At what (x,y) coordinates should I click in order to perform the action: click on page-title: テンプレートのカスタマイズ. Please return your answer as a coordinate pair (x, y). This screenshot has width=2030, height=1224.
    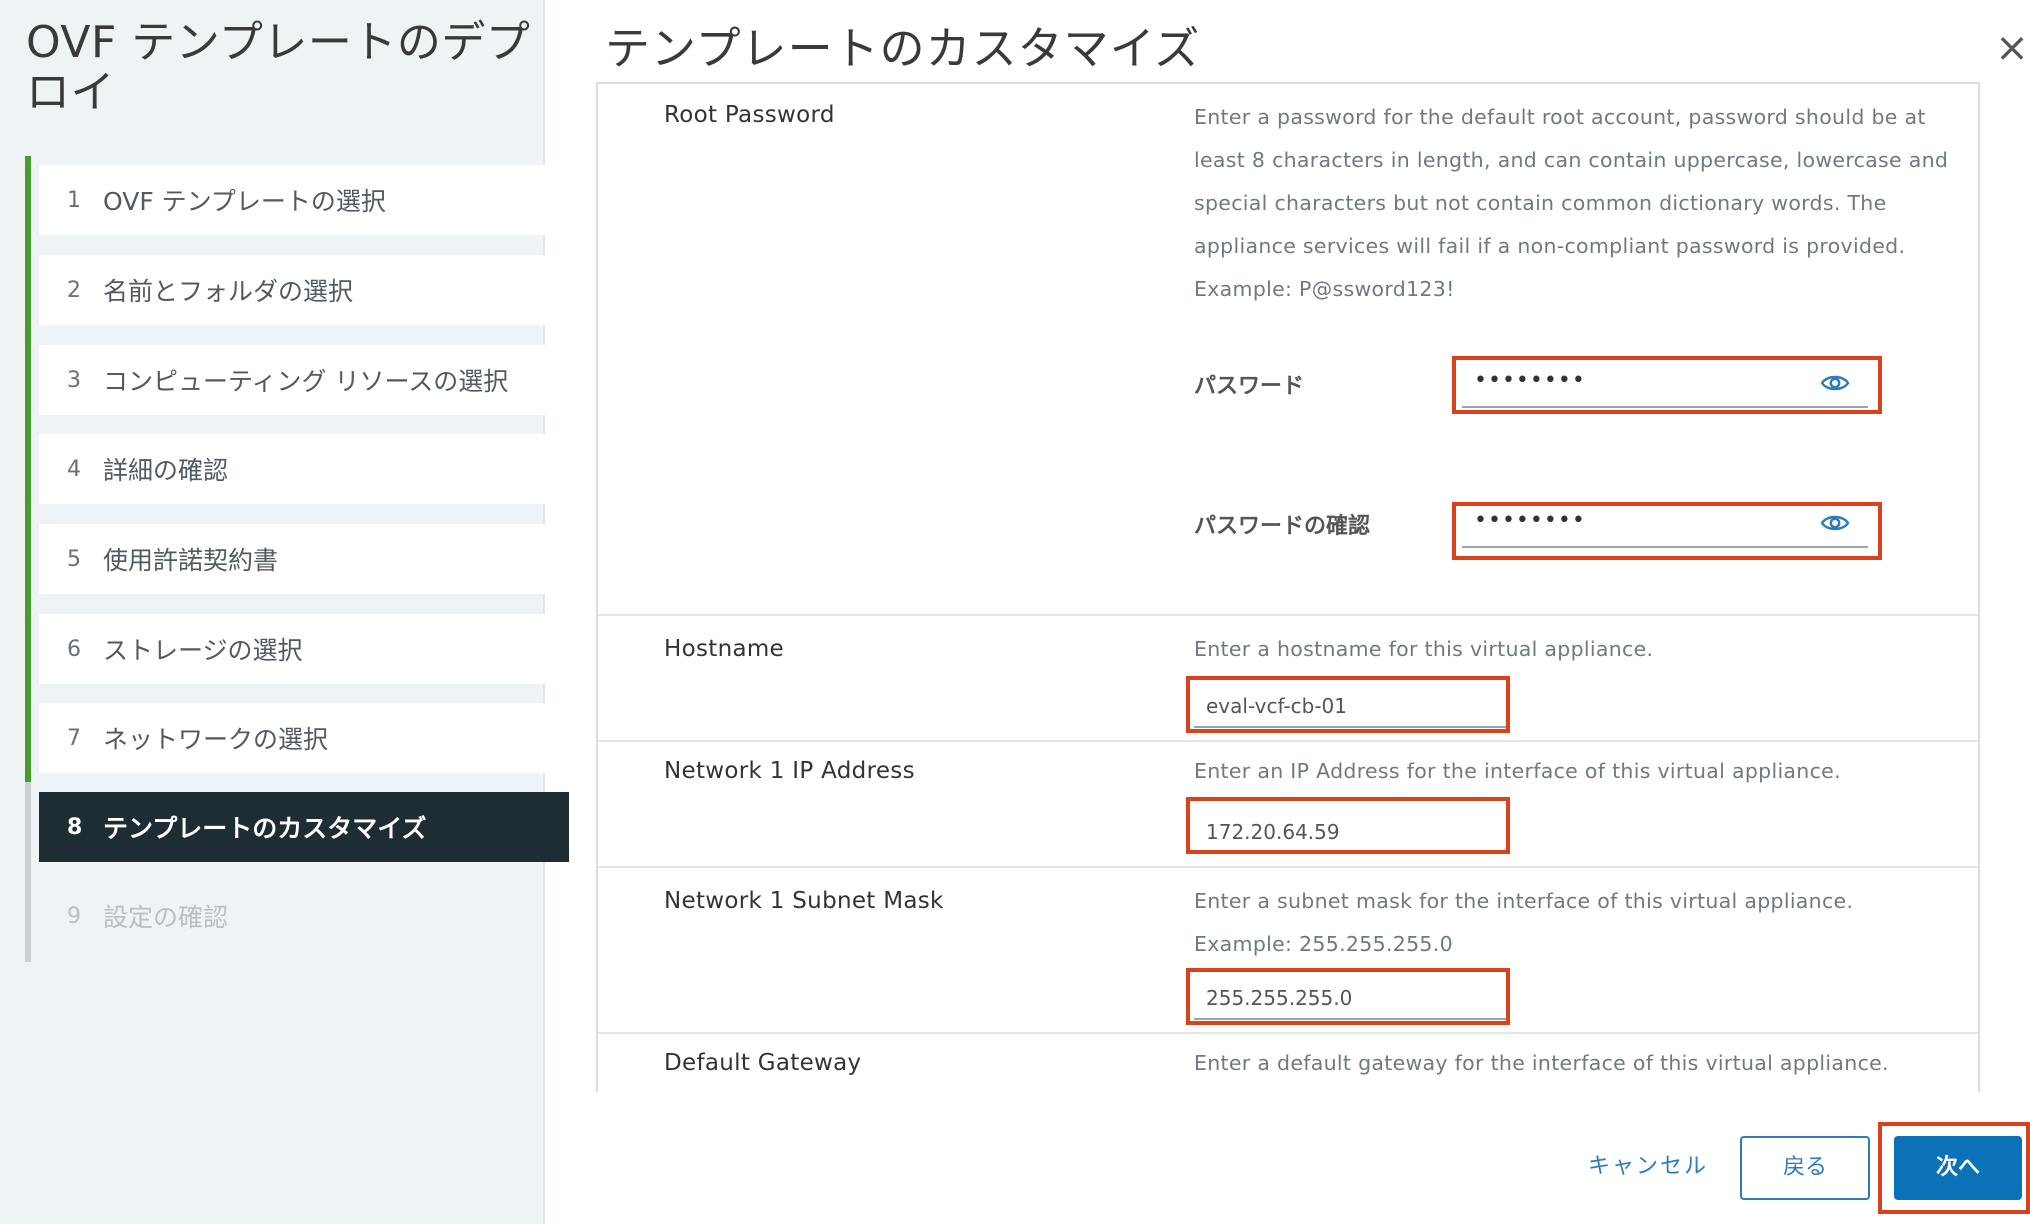
    Looking at the image, I should click on (903, 48).